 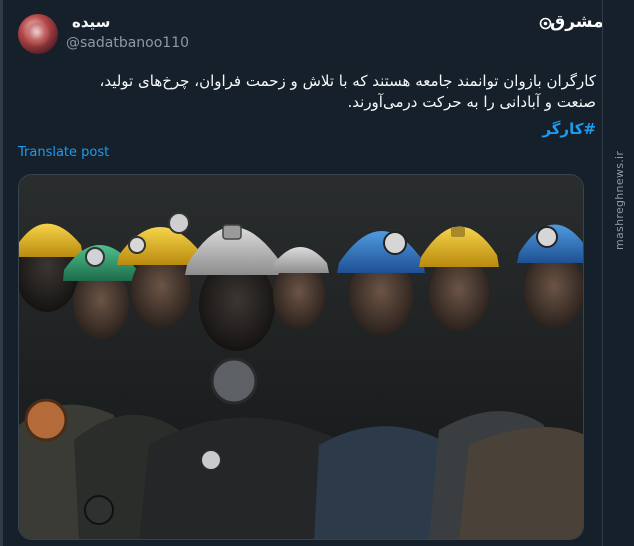 What do you see at coordinates (63, 152) in the screenshot?
I see `translate-post-link: Translate post` at bounding box center [63, 152].